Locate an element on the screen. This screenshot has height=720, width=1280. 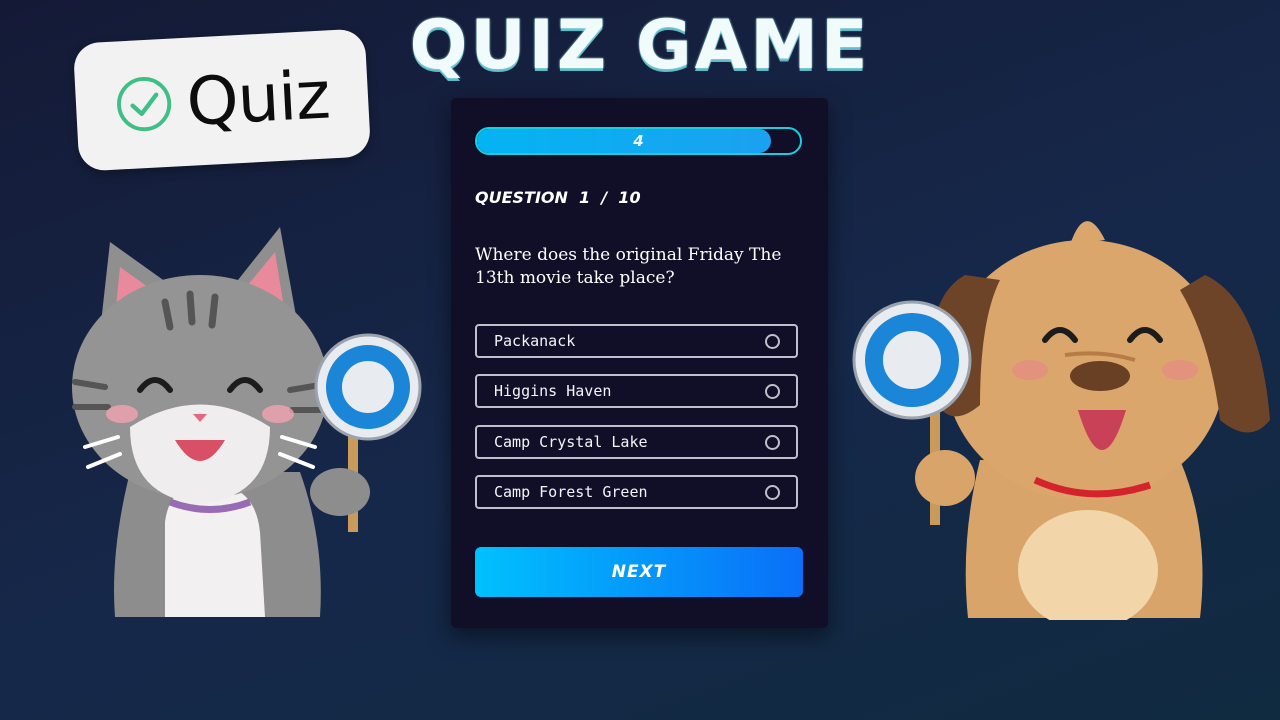
next-button: NEXT is located at coordinates (639, 572).